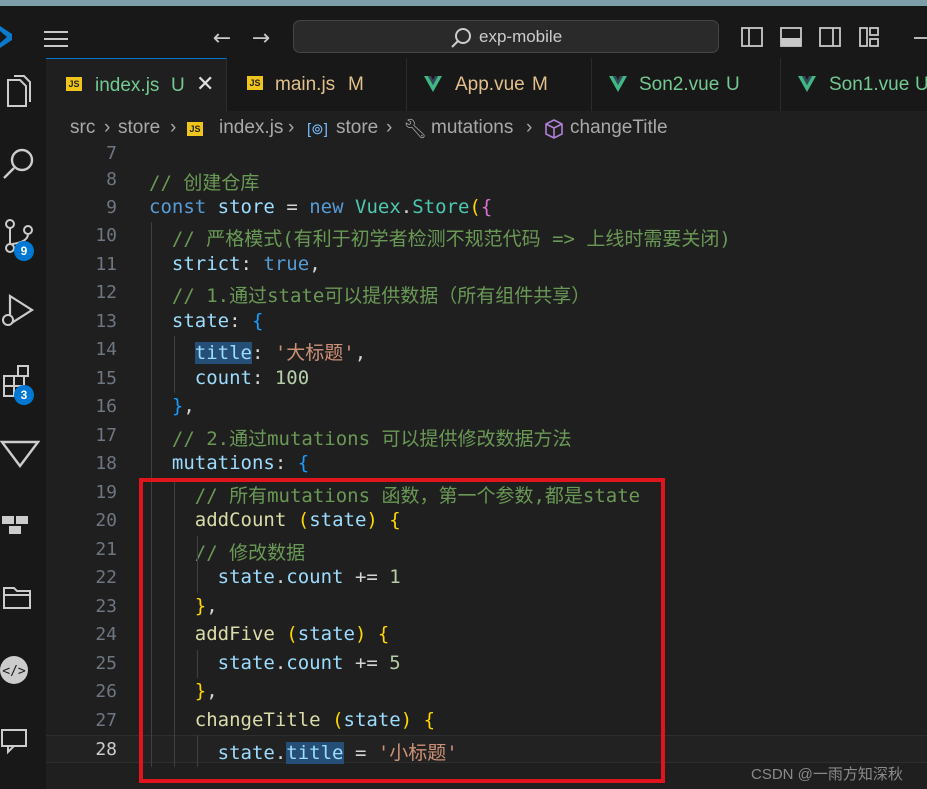 This screenshot has height=789, width=927. Describe the element at coordinates (111, 207) in the screenshot. I see `line-number: 9` at that location.